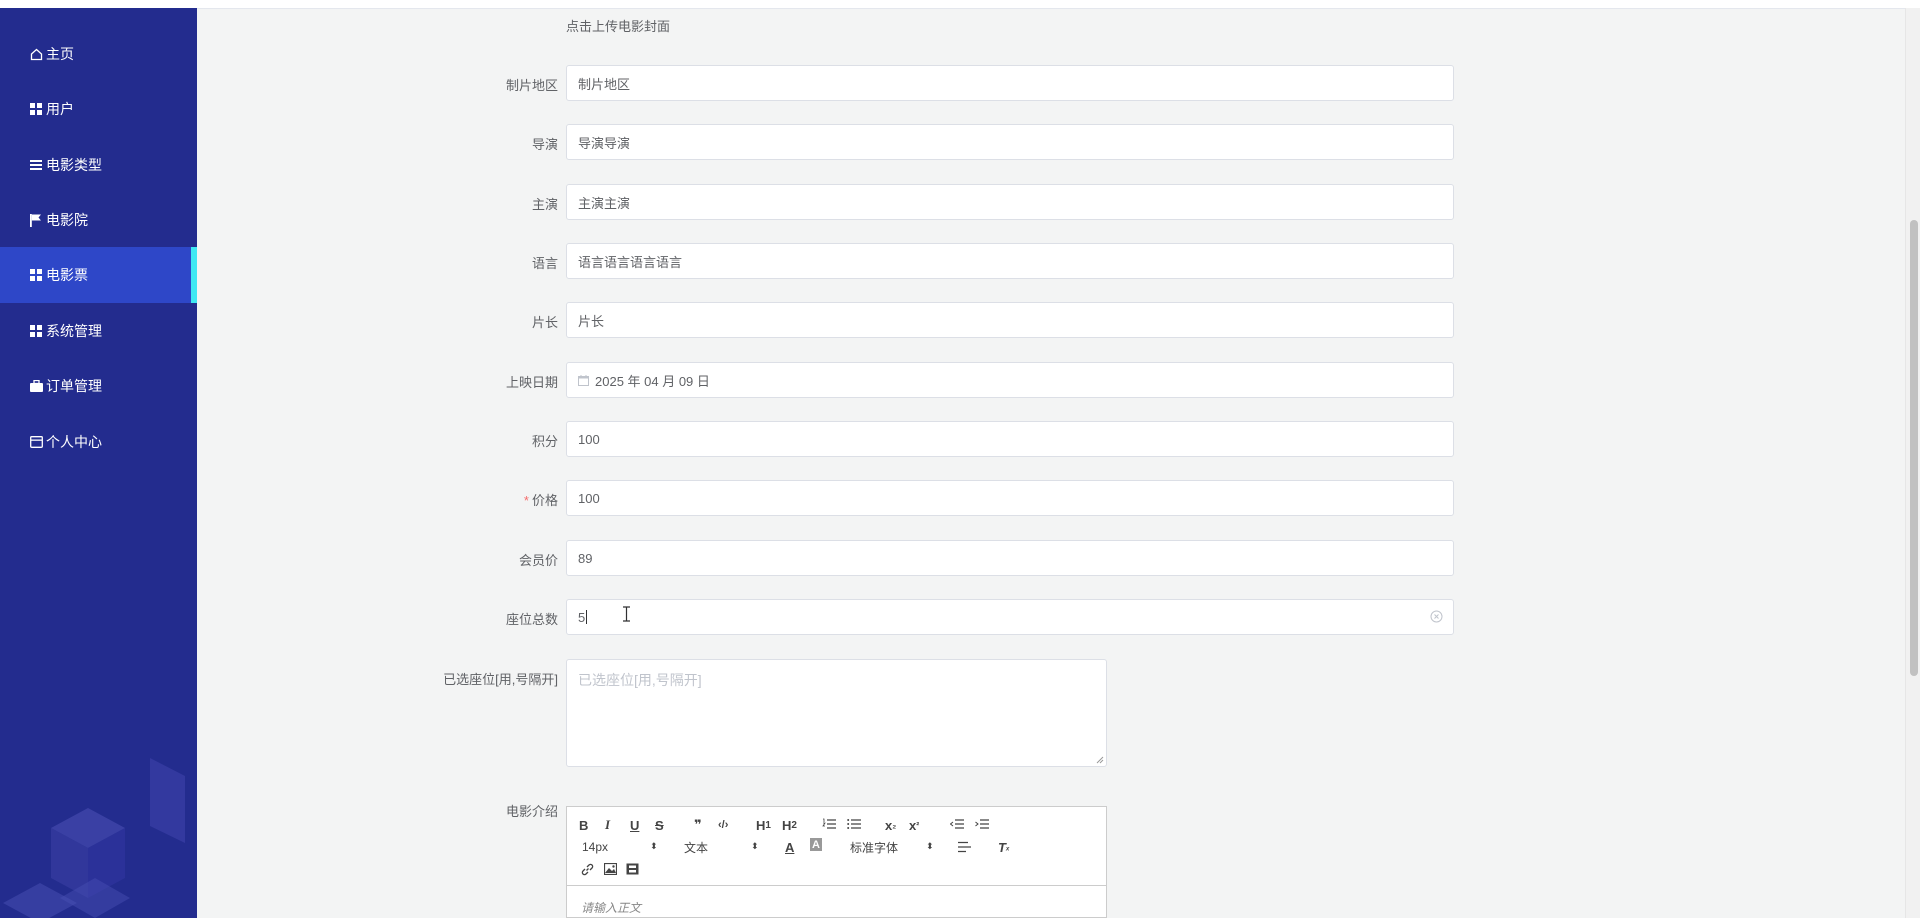  I want to click on sidebar-item-label: 电影院, so click(67, 220).